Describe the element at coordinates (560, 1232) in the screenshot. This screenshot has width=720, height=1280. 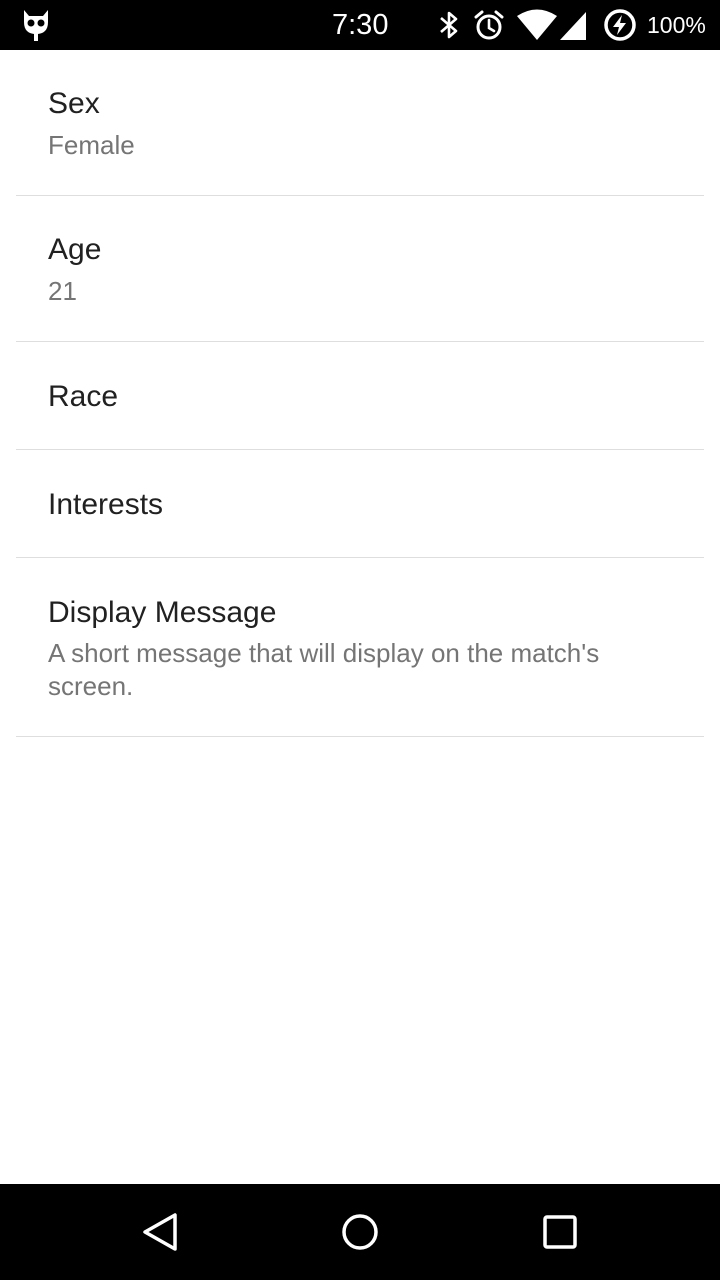
I see `recents-icon` at that location.